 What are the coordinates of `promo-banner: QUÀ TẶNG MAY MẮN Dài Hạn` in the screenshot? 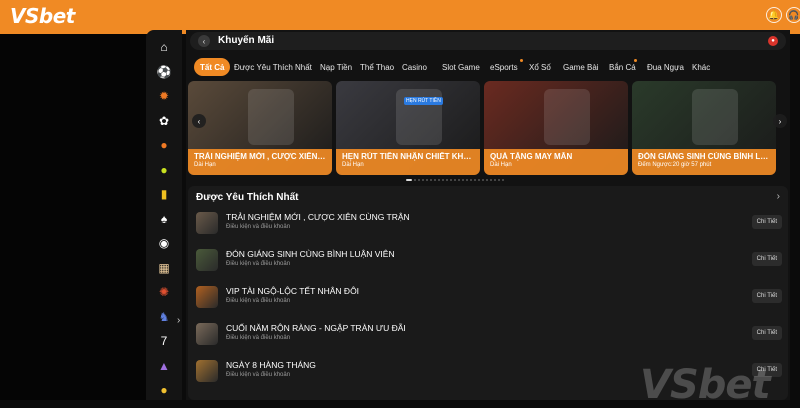 It's located at (556, 128).